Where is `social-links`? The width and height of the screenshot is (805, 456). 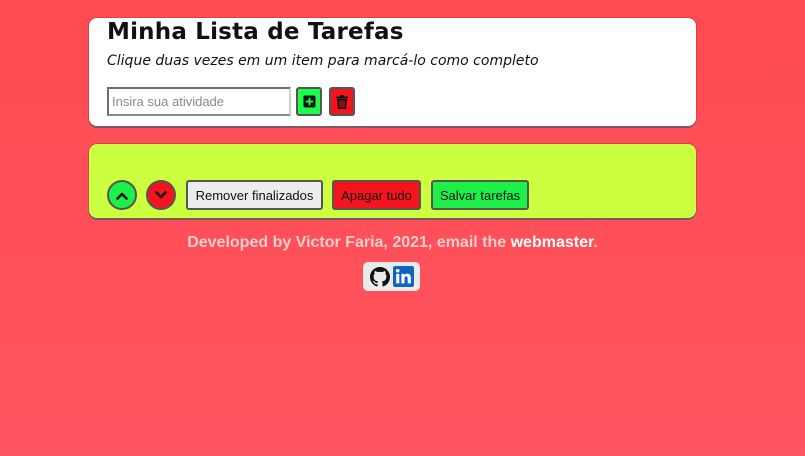
social-links is located at coordinates (391, 276).